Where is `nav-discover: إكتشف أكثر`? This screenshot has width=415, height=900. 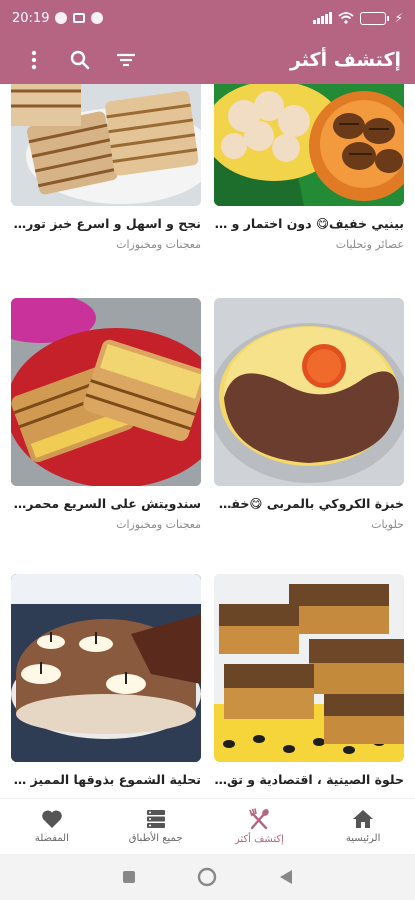 nav-discover: إكتشف أكثر is located at coordinates (260, 826).